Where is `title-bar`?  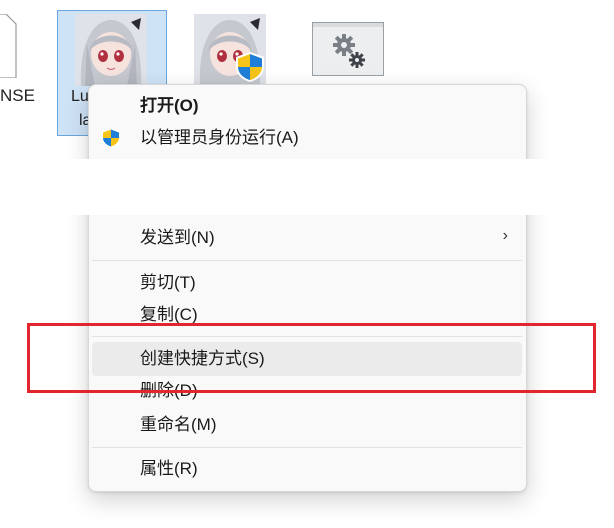
title-bar is located at coordinates (348, 25).